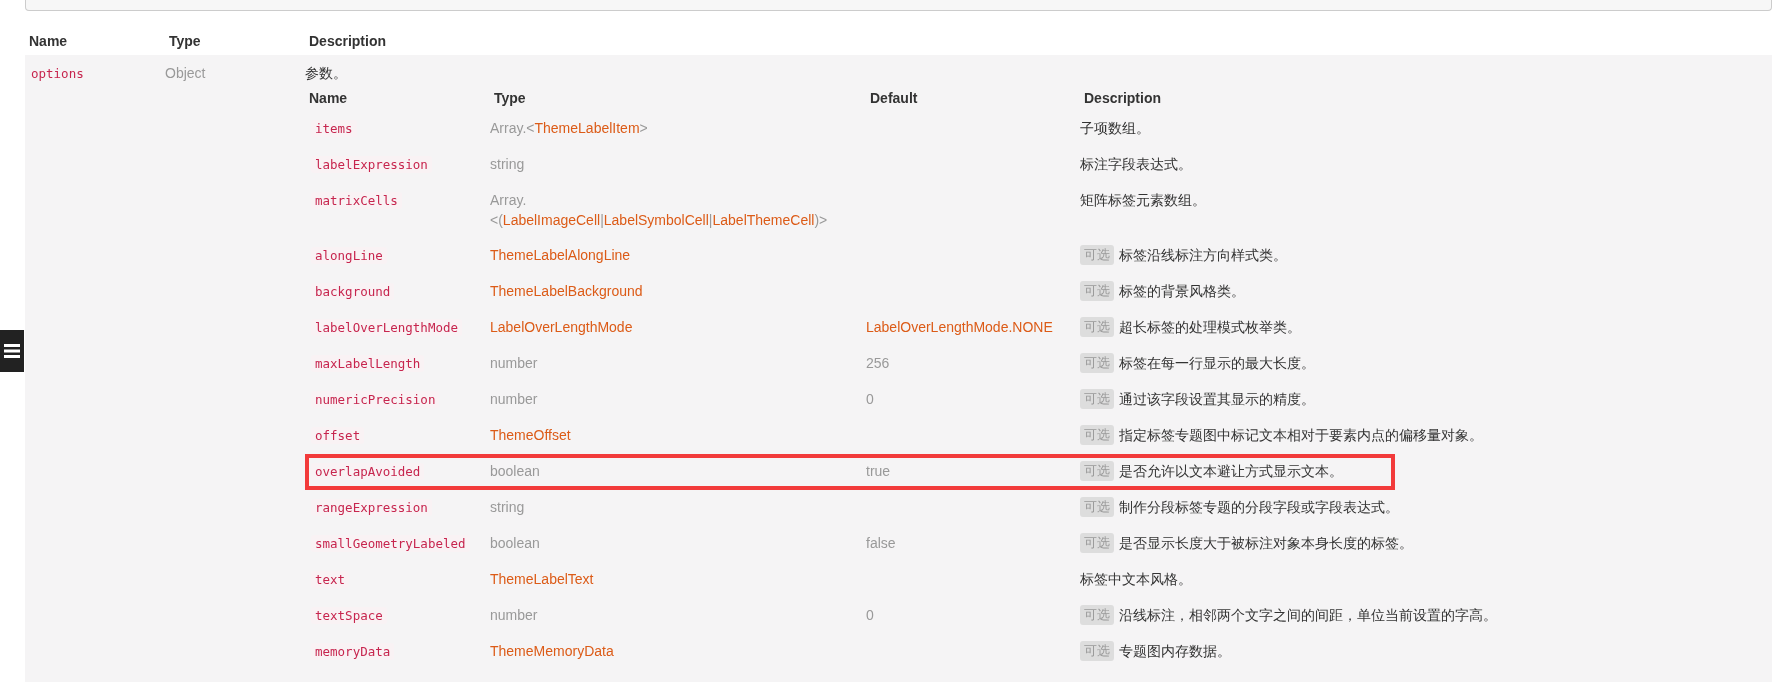 Image resolution: width=1772 pixels, height=691 pixels. I want to click on type-text: true, so click(878, 471).